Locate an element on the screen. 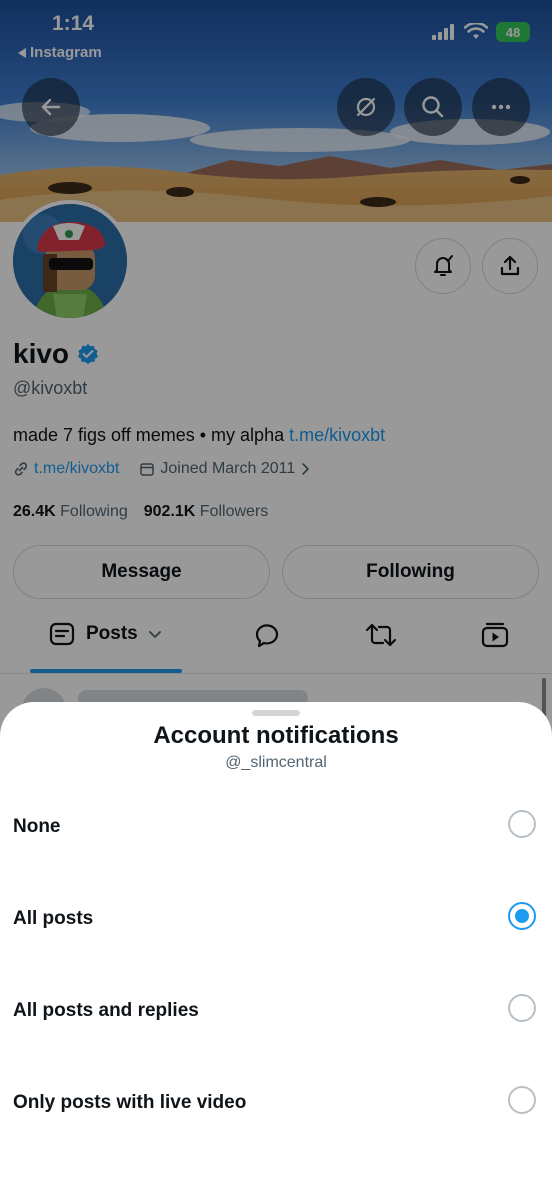 This screenshot has height=1194, width=552. sheet-grabber is located at coordinates (276, 713).